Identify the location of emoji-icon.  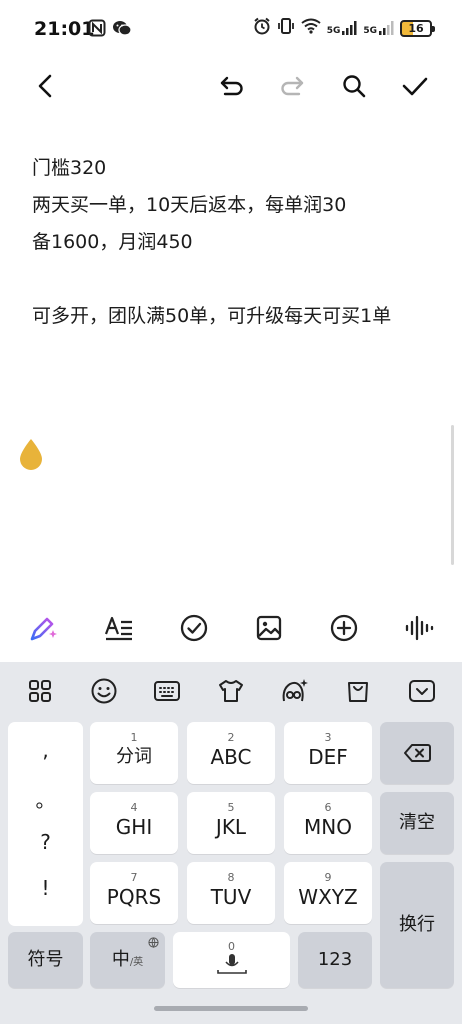
(104, 691).